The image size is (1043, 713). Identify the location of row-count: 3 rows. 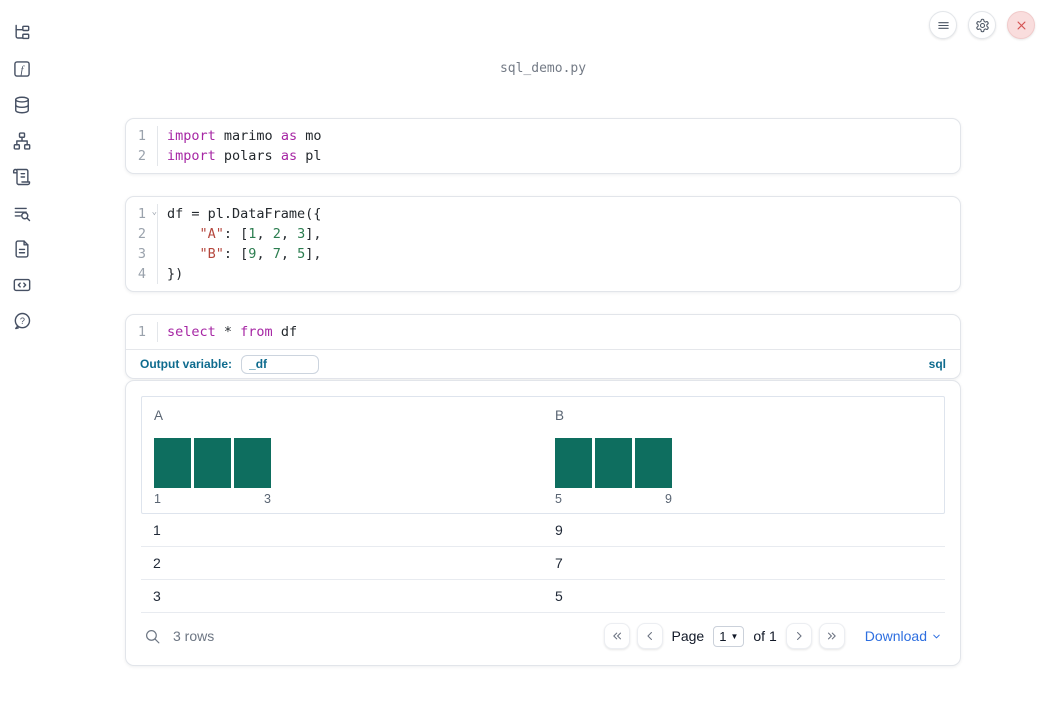
(194, 636).